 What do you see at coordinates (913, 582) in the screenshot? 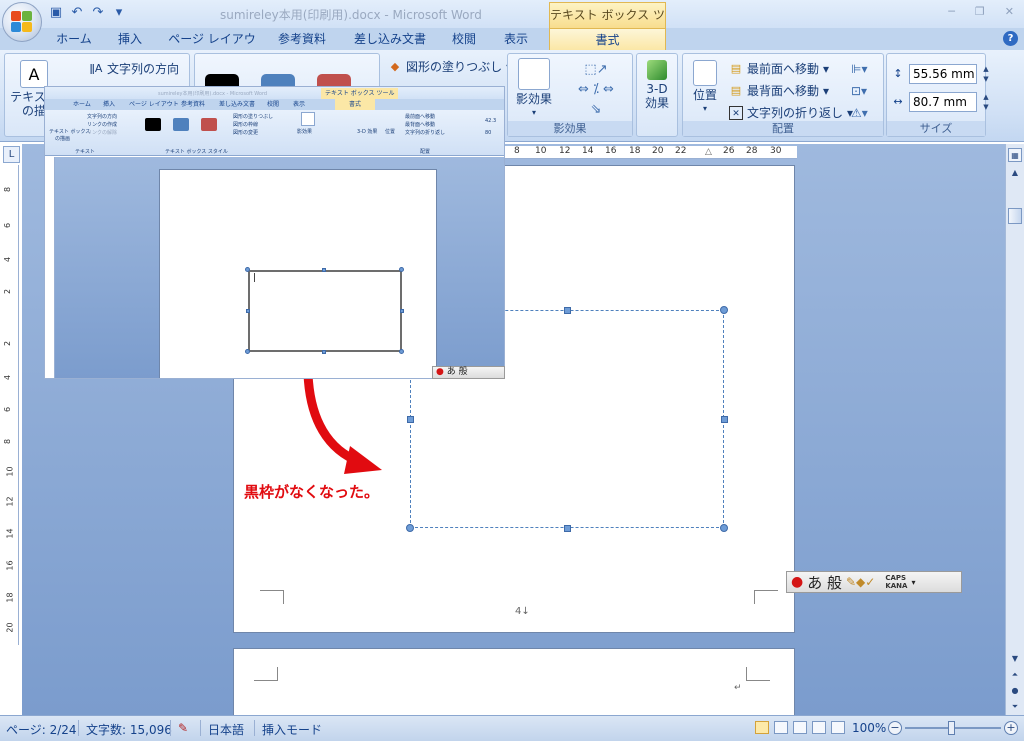
I see `ime-menu-icon: ▾` at bounding box center [913, 582].